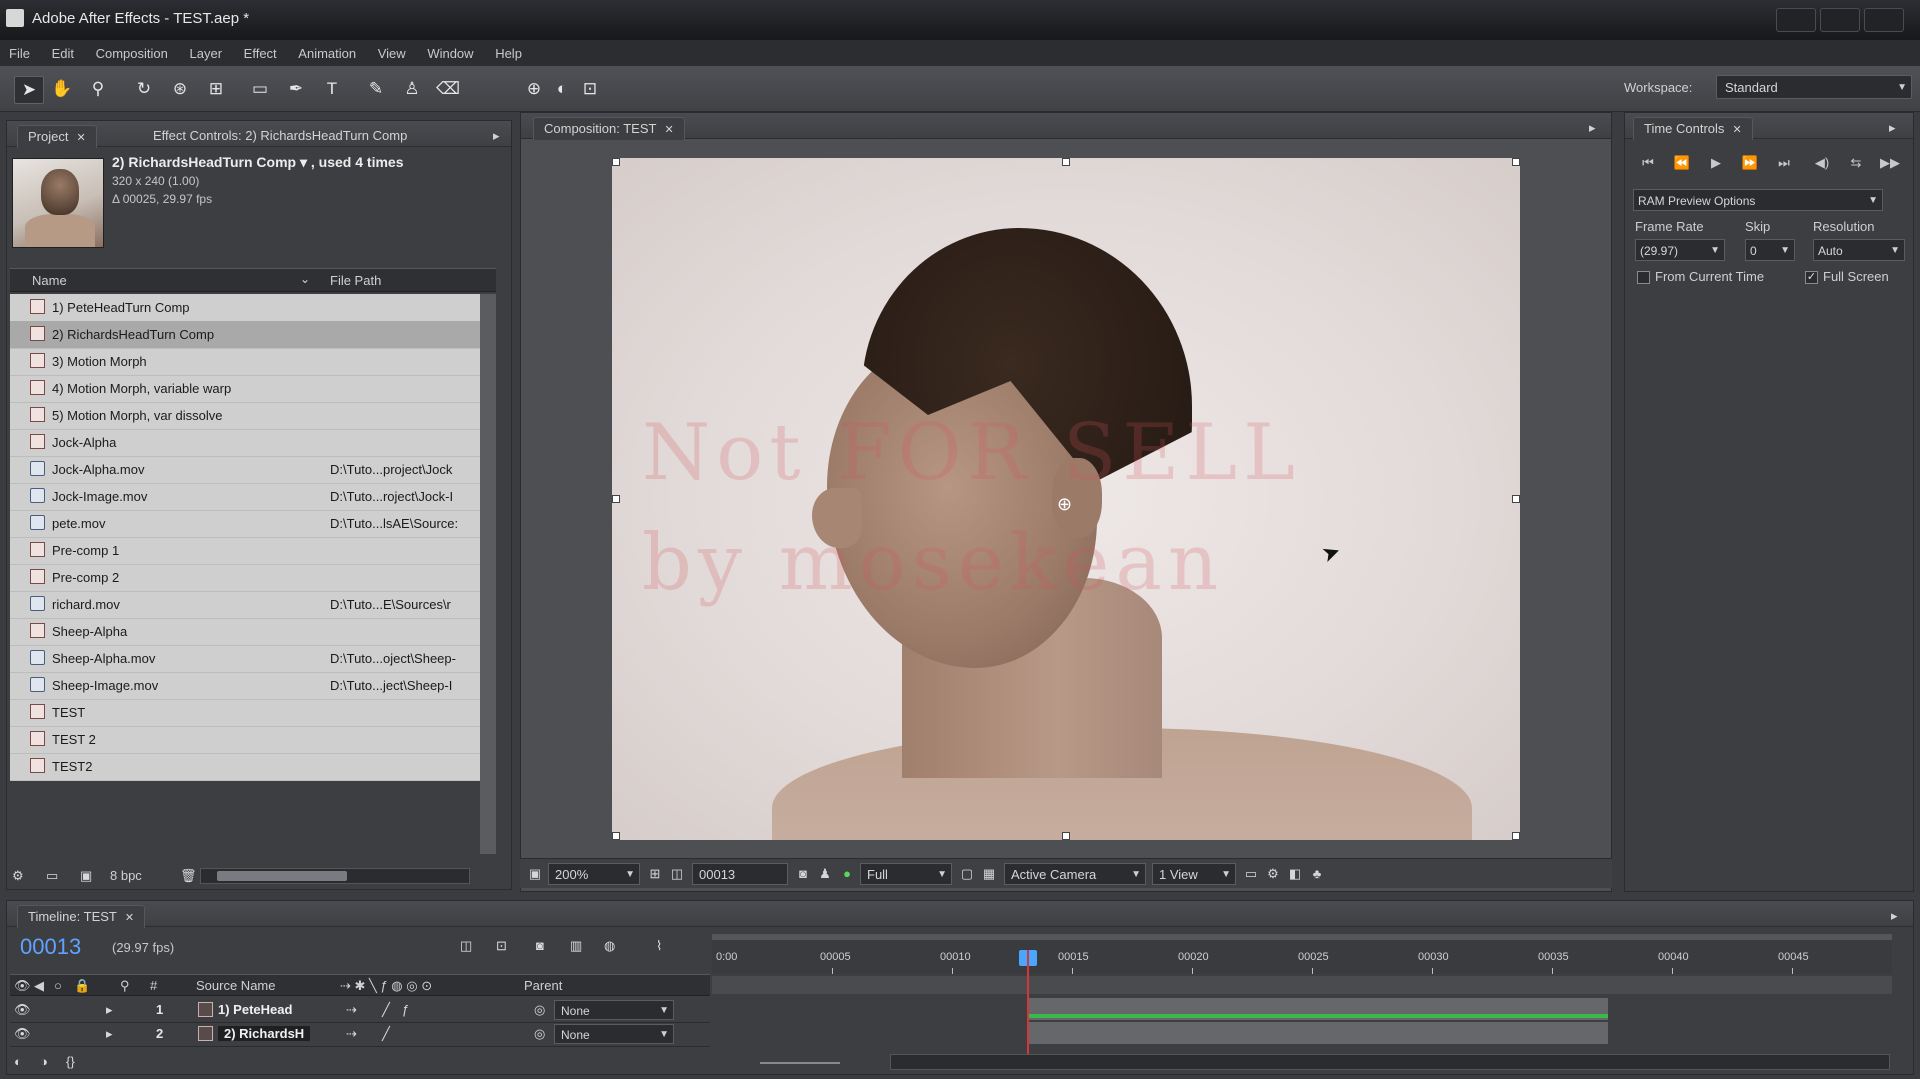 The width and height of the screenshot is (1920, 1079). What do you see at coordinates (450, 53) in the screenshot?
I see `menu-window: Window` at bounding box center [450, 53].